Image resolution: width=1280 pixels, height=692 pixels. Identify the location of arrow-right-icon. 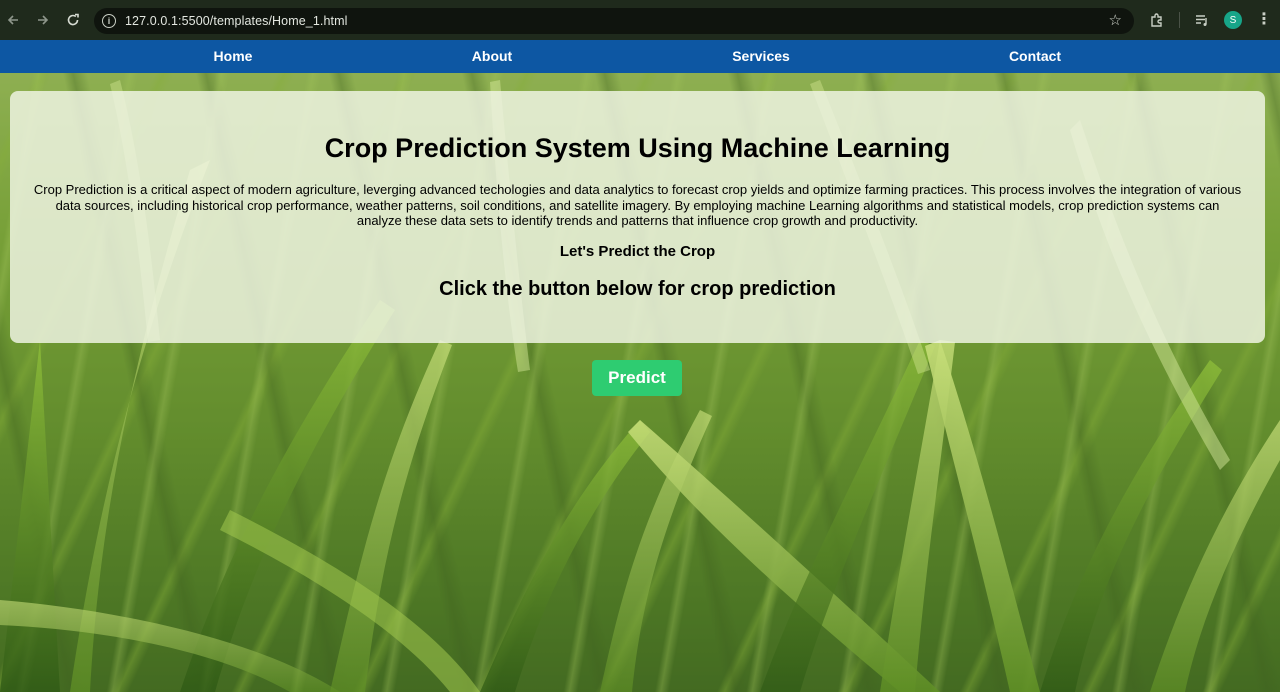
(43, 20).